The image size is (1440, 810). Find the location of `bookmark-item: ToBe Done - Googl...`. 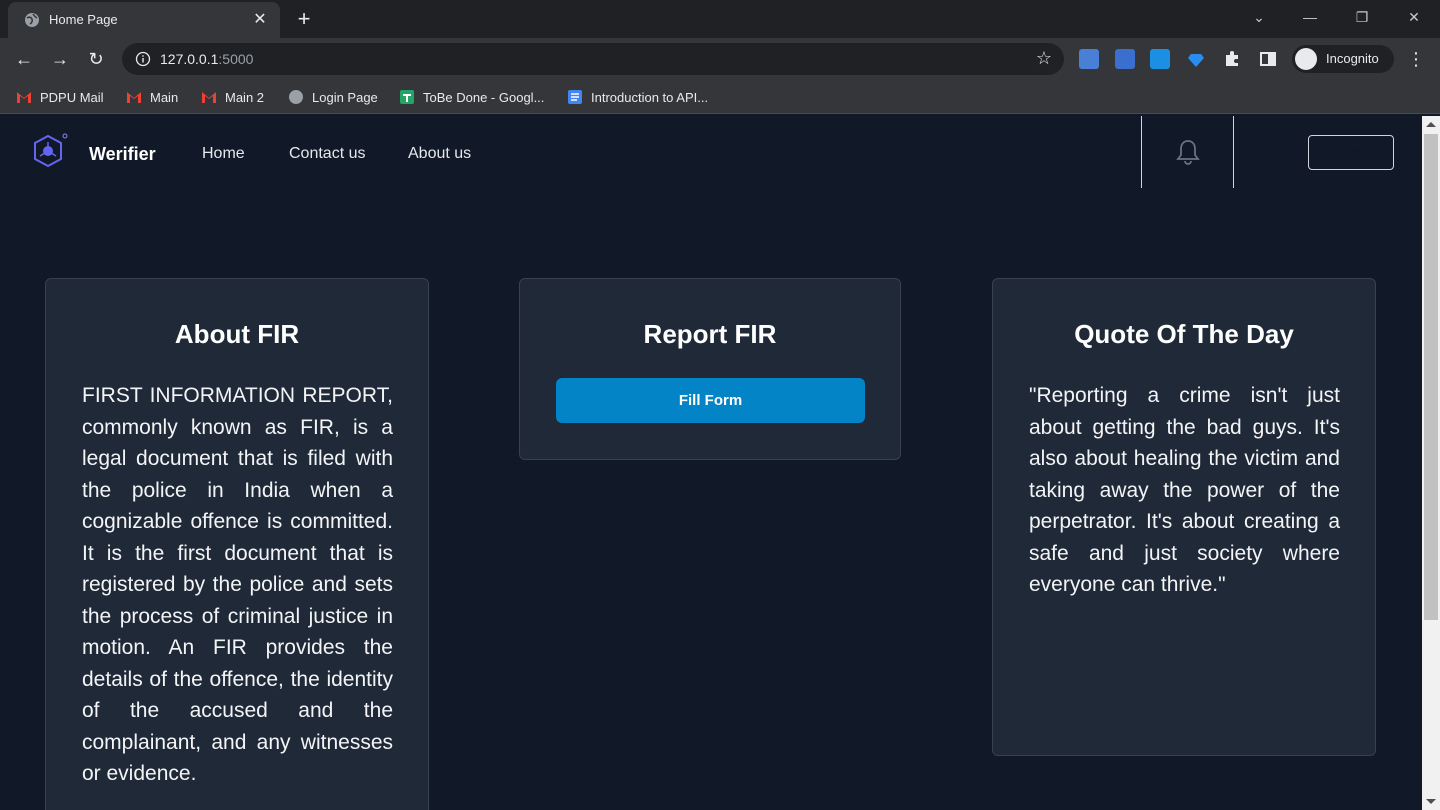

bookmark-item: ToBe Done - Googl... is located at coordinates (471, 97).